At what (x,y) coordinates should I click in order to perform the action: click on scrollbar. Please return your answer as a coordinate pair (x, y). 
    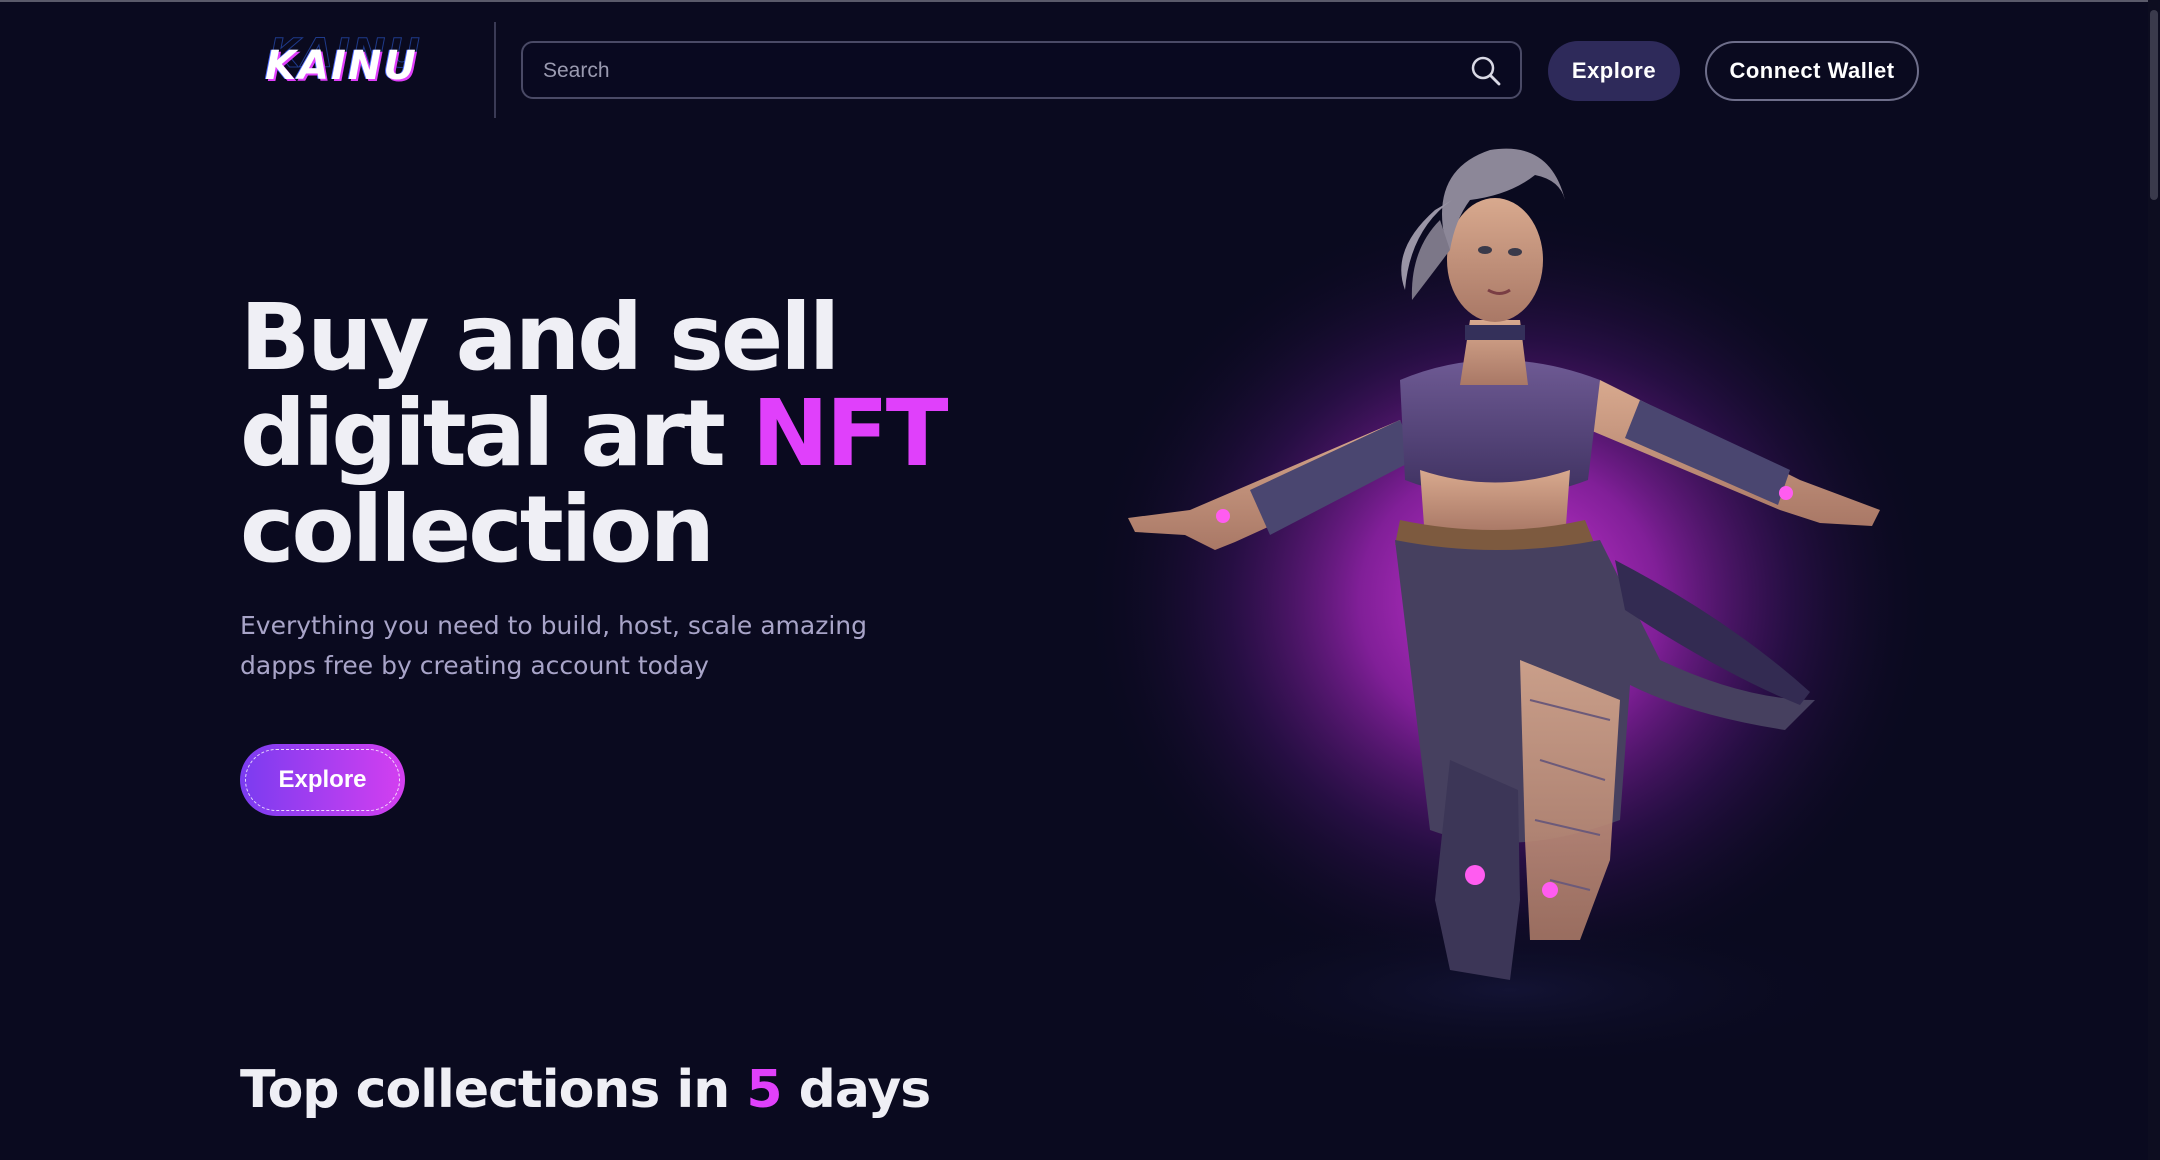
    Looking at the image, I should click on (2154, 580).